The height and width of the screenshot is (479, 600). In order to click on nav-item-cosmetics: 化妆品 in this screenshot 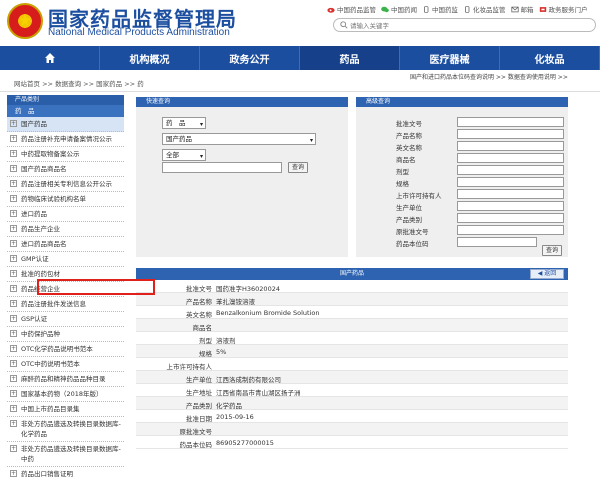, I will do `click(550, 58)`.